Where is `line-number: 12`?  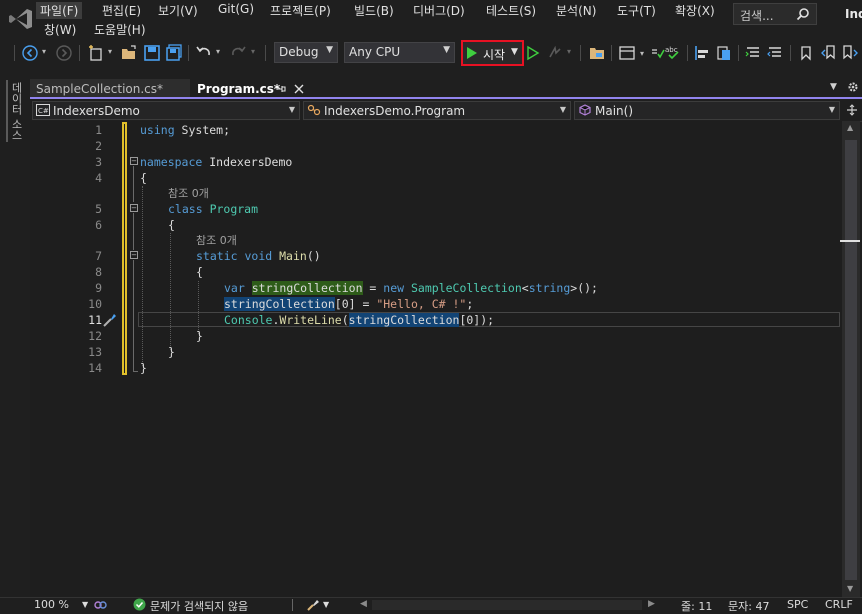 line-number: 12 is located at coordinates (95, 336).